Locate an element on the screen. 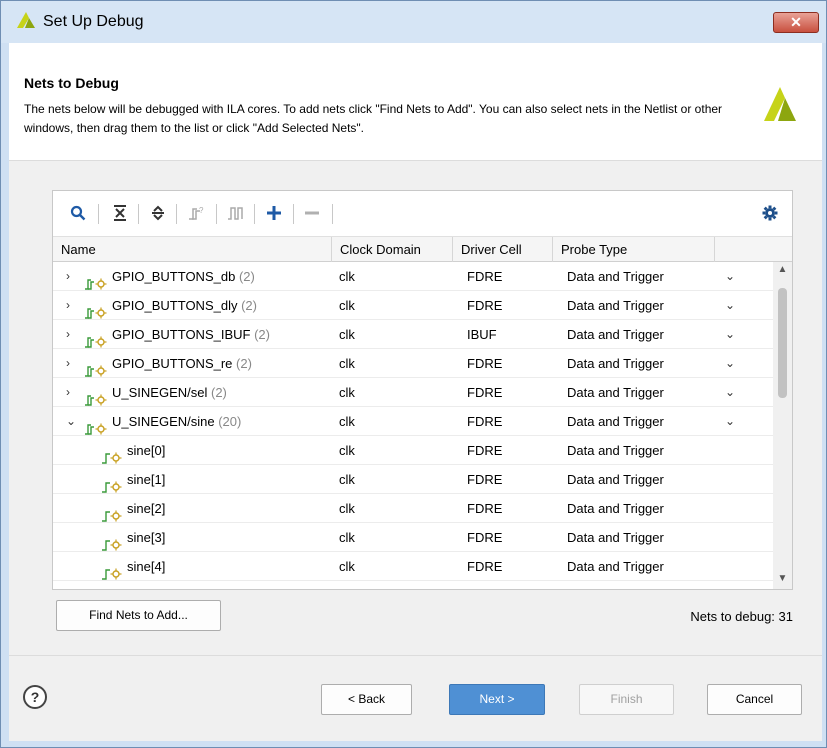  net-name-cell: sine[2] is located at coordinates (192, 508).